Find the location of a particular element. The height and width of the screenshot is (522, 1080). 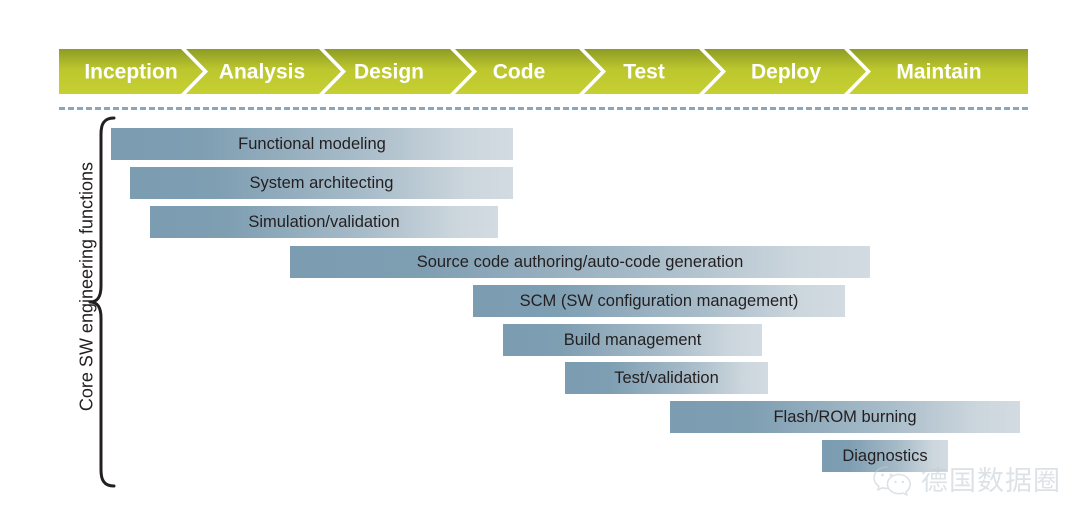

watermark-text: 德国数据圈 is located at coordinates (991, 481).